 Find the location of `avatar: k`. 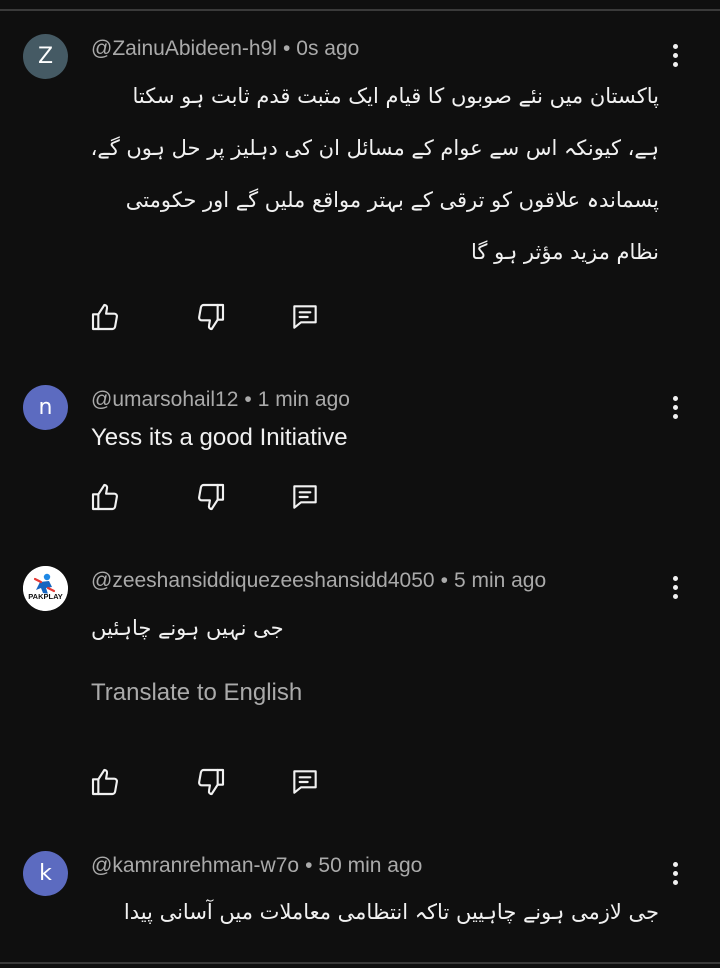

avatar: k is located at coordinates (45, 873).